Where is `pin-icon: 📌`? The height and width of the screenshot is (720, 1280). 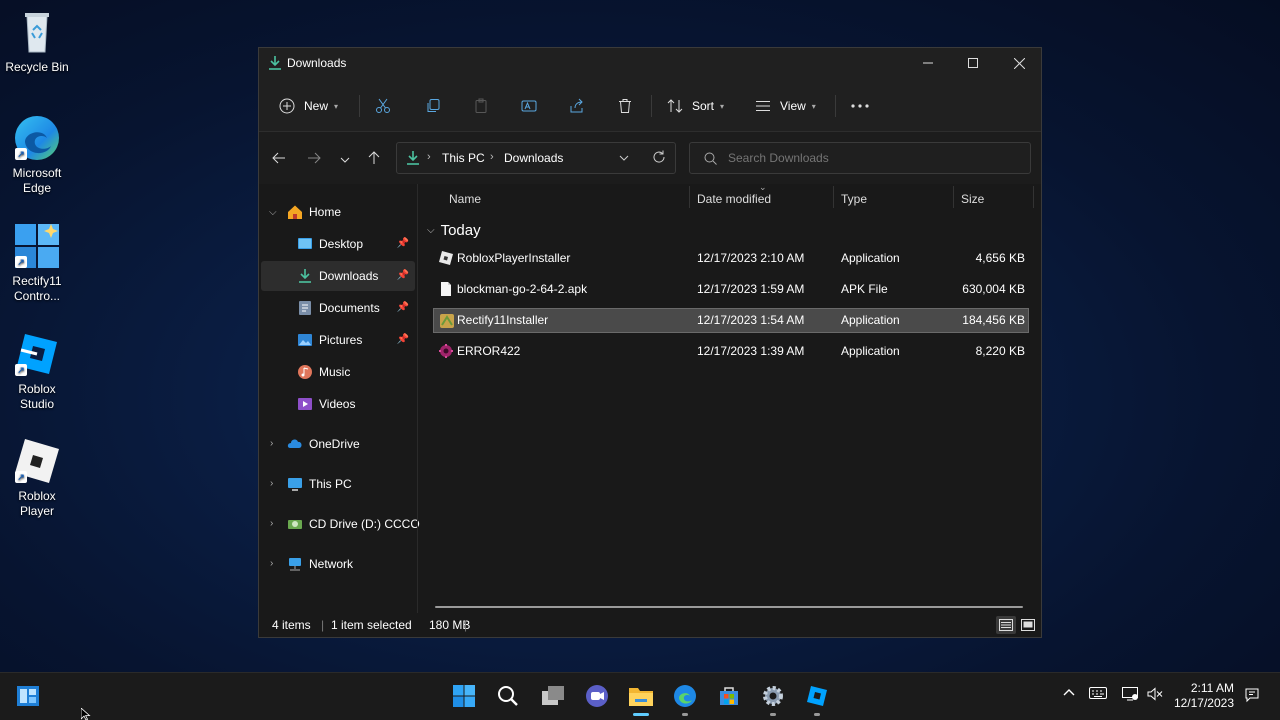
pin-icon: 📌 is located at coordinates (402, 275).